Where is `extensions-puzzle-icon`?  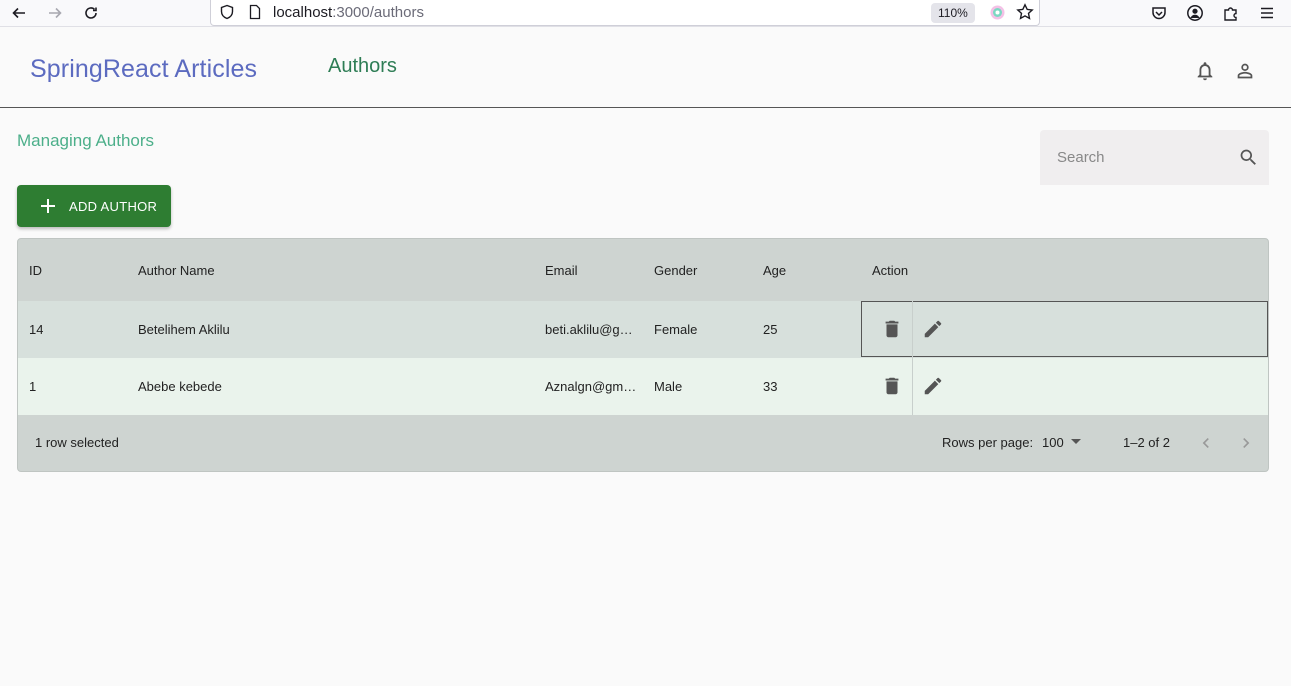
extensions-puzzle-icon is located at coordinates (1231, 13).